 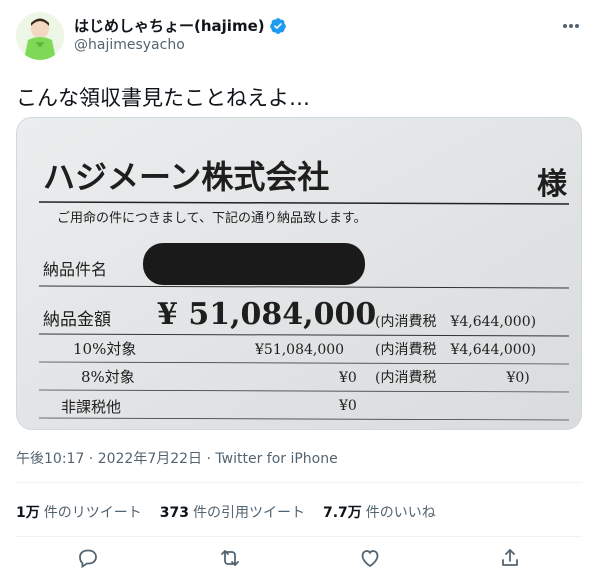 What do you see at coordinates (347, 406) in the screenshot?
I see `receipt-nontax-amount: ¥0` at bounding box center [347, 406].